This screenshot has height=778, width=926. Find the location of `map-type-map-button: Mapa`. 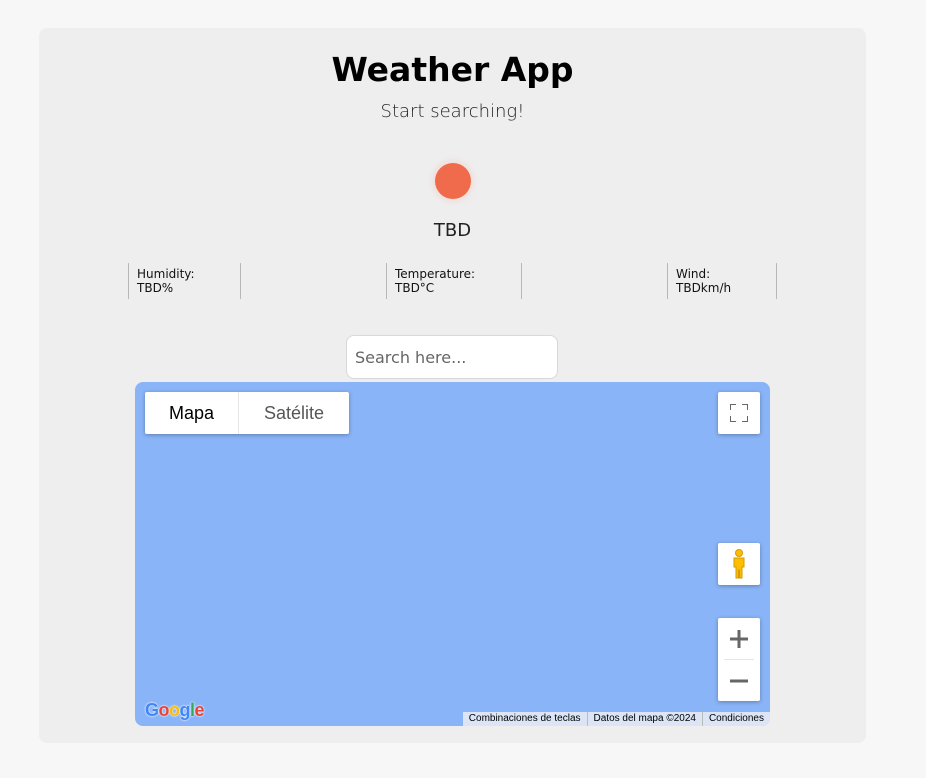

map-type-map-button: Mapa is located at coordinates (192, 413).